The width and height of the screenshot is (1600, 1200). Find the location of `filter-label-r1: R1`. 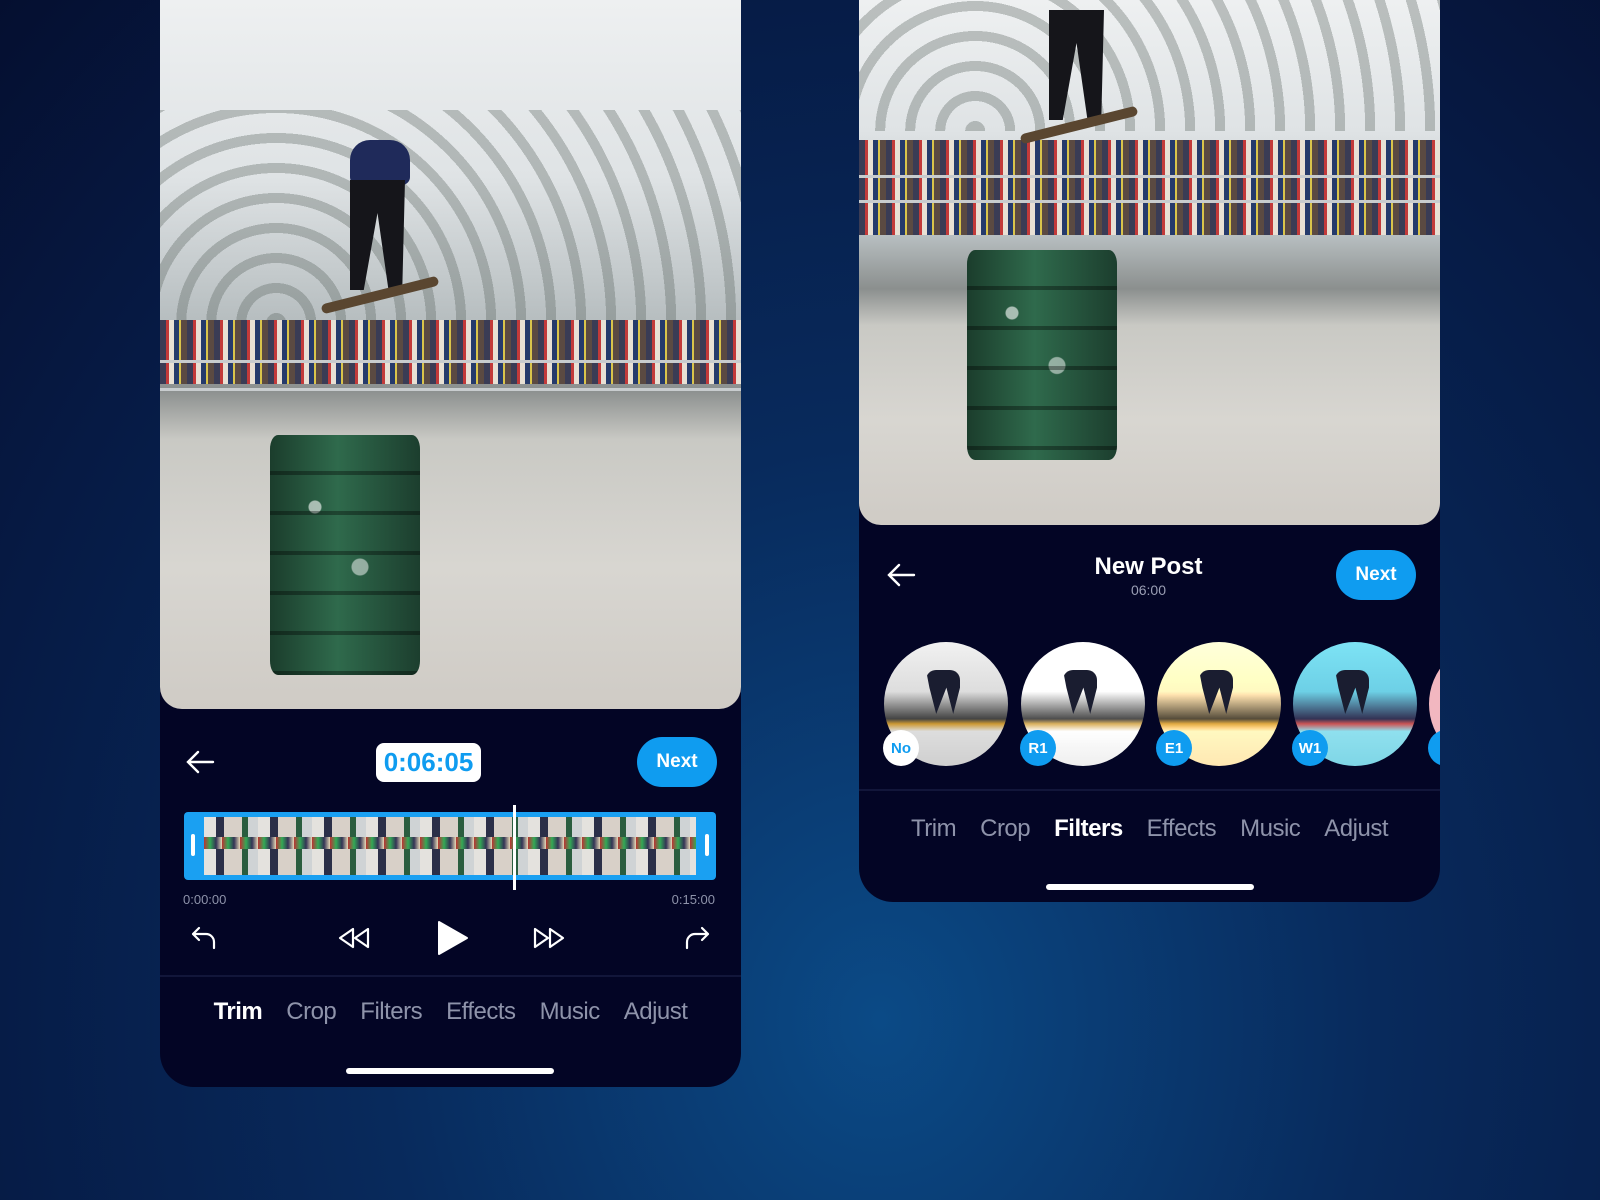

filter-label-r1: R1 is located at coordinates (1038, 748).